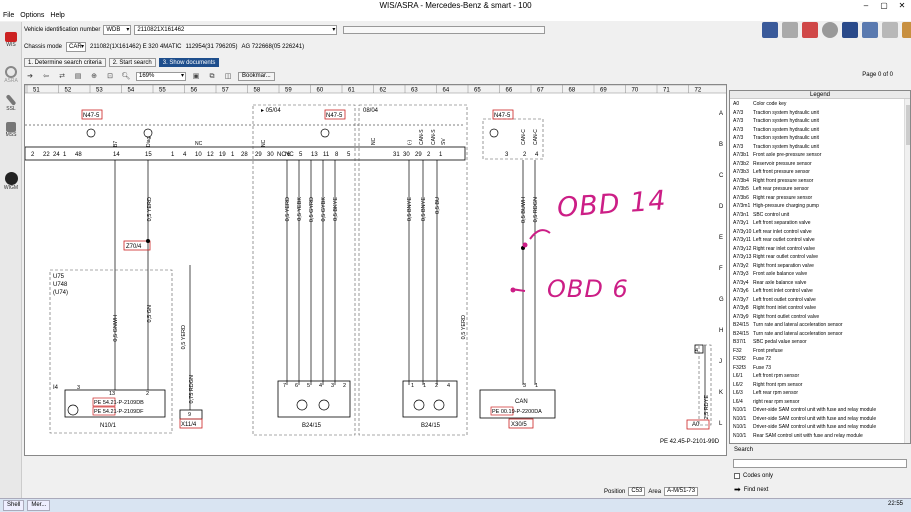  Describe the element at coordinates (116, 328) in the screenshot. I see `wire-label: 0,5 GNWH` at that location.